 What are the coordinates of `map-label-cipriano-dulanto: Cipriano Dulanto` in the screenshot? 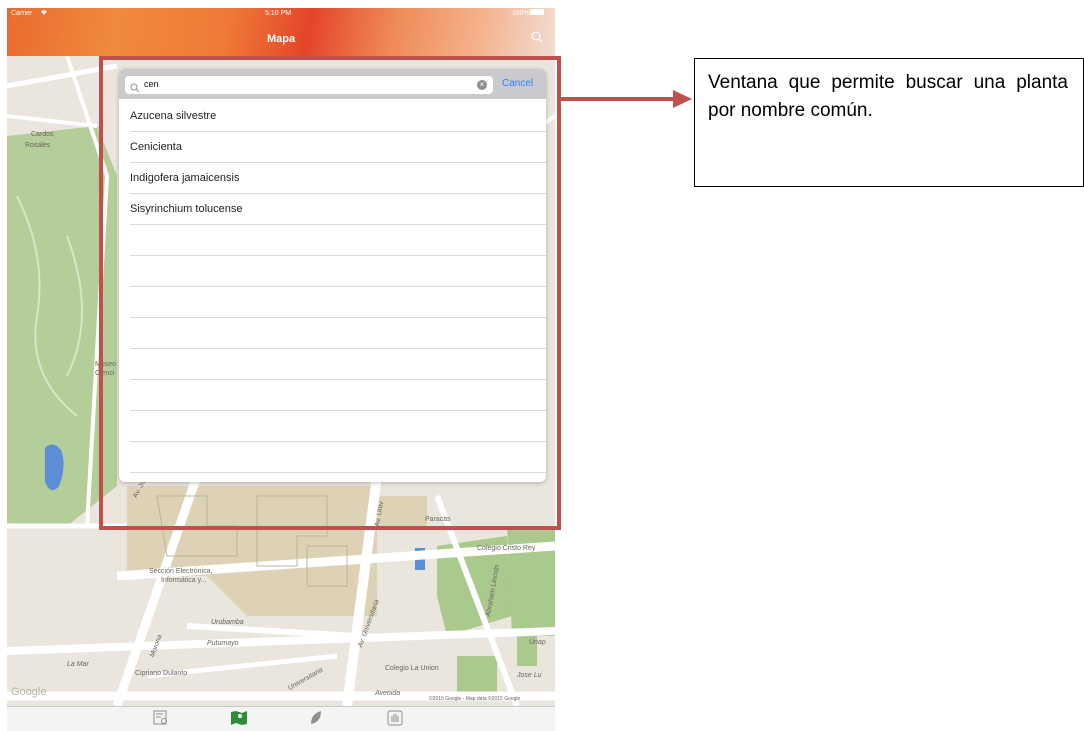 It's located at (161, 673).